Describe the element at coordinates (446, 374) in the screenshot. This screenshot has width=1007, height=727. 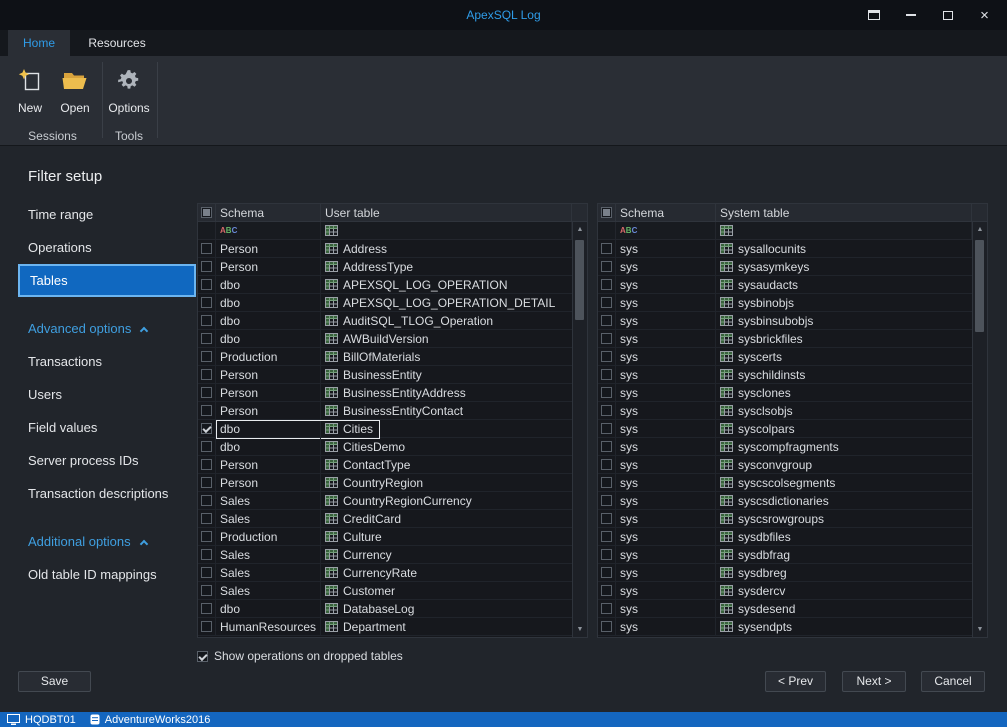
I see `table-cell: BusinessEntity` at that location.